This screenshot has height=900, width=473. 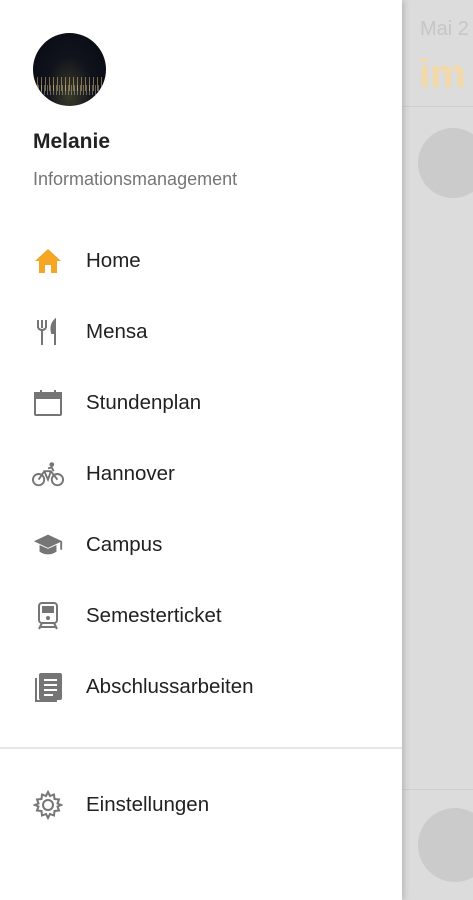 I want to click on menu-item-label: Stundenplan, so click(x=144, y=402).